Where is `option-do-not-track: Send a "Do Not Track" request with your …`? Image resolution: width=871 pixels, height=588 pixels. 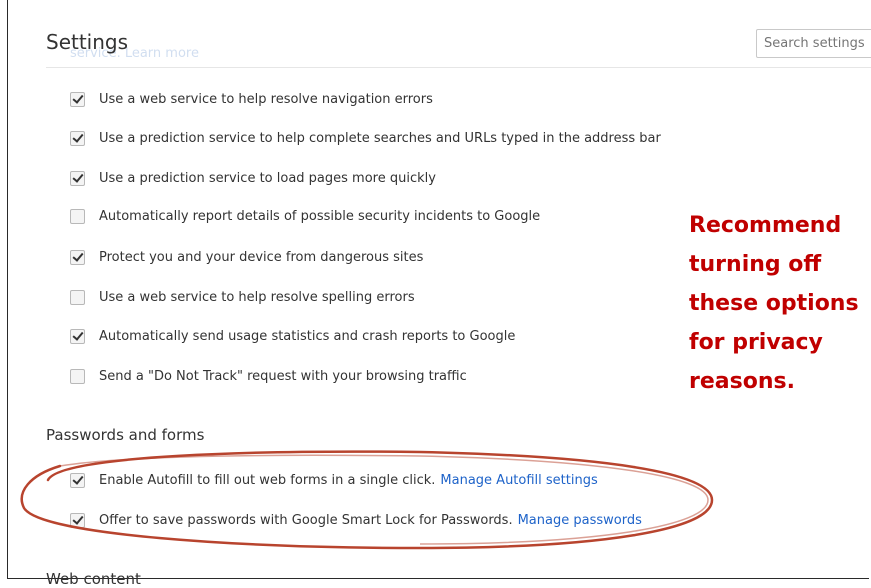
option-do-not-track: Send a "Do Not Track" request with your … is located at coordinates (268, 376).